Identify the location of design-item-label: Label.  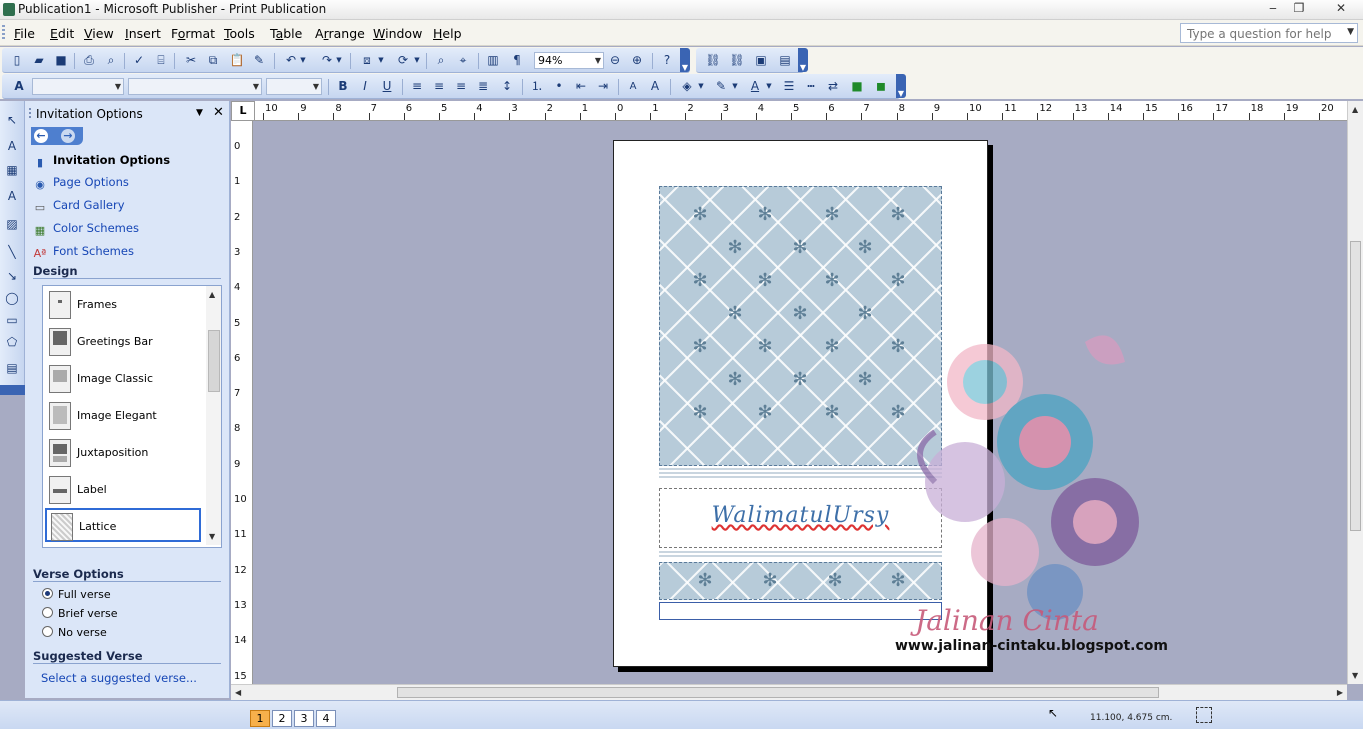
(123, 490).